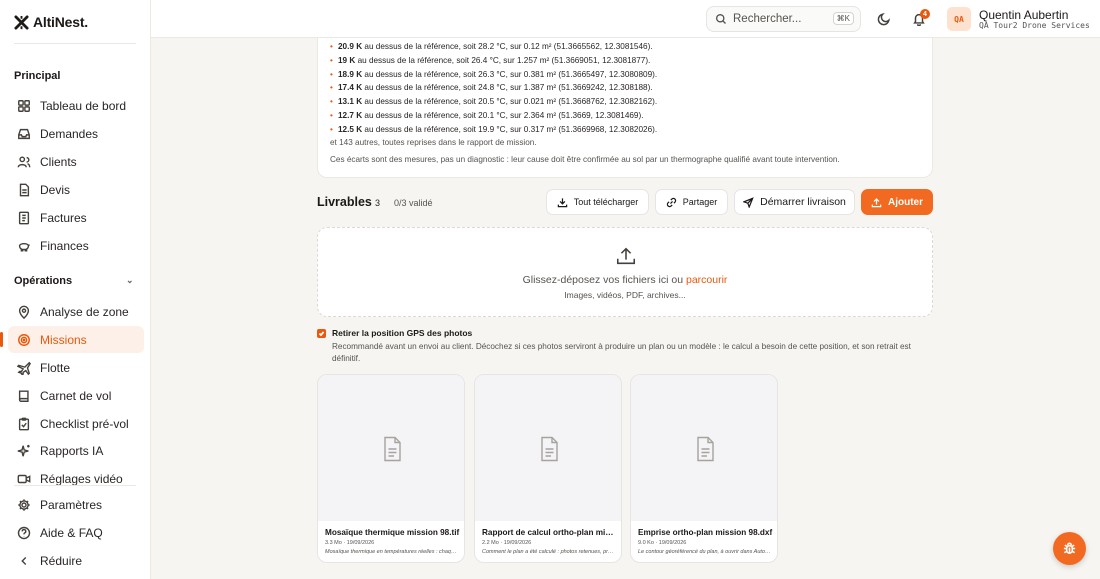 The width and height of the screenshot is (1100, 579). I want to click on anomaly-delta: 12.7 K, so click(350, 115).